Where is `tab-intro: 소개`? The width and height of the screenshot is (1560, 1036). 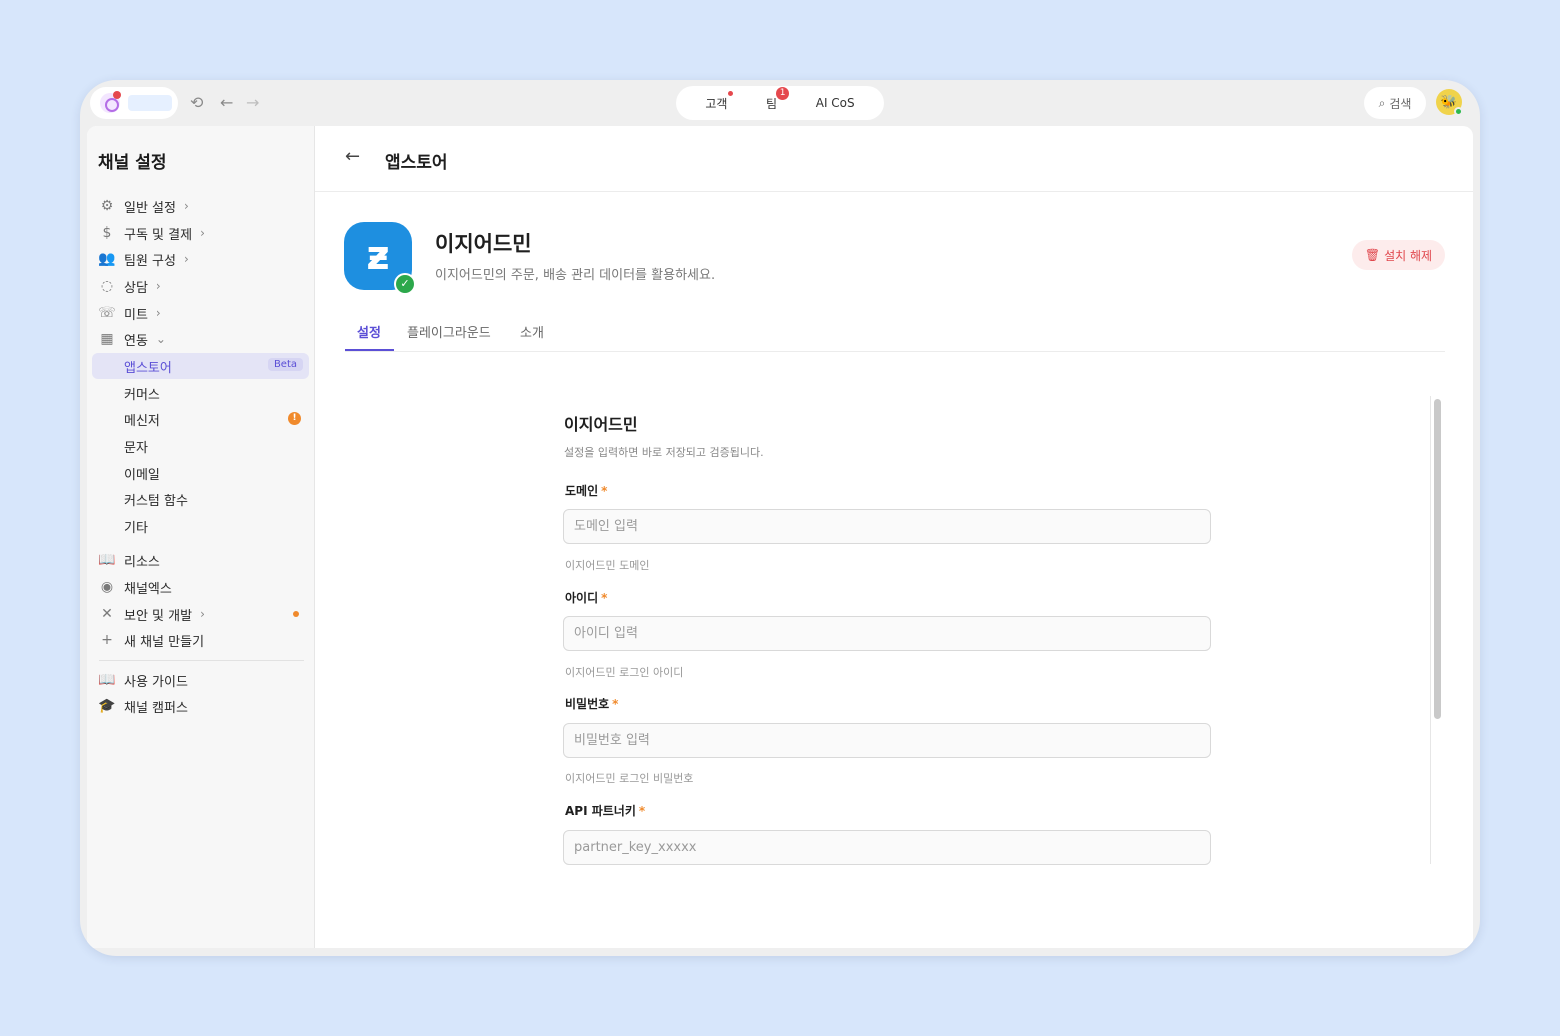 tab-intro: 소개 is located at coordinates (532, 331).